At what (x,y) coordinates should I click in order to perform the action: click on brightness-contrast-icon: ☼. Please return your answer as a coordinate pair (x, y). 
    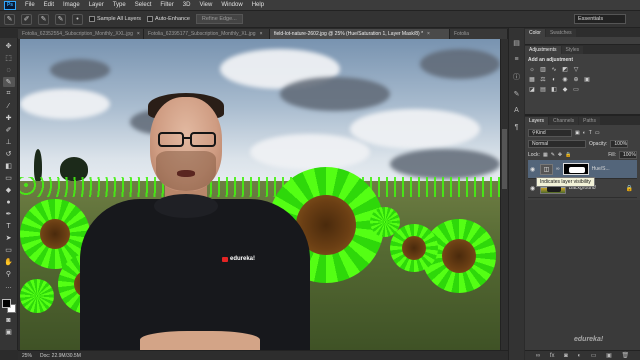
    Looking at the image, I should click on (532, 69).